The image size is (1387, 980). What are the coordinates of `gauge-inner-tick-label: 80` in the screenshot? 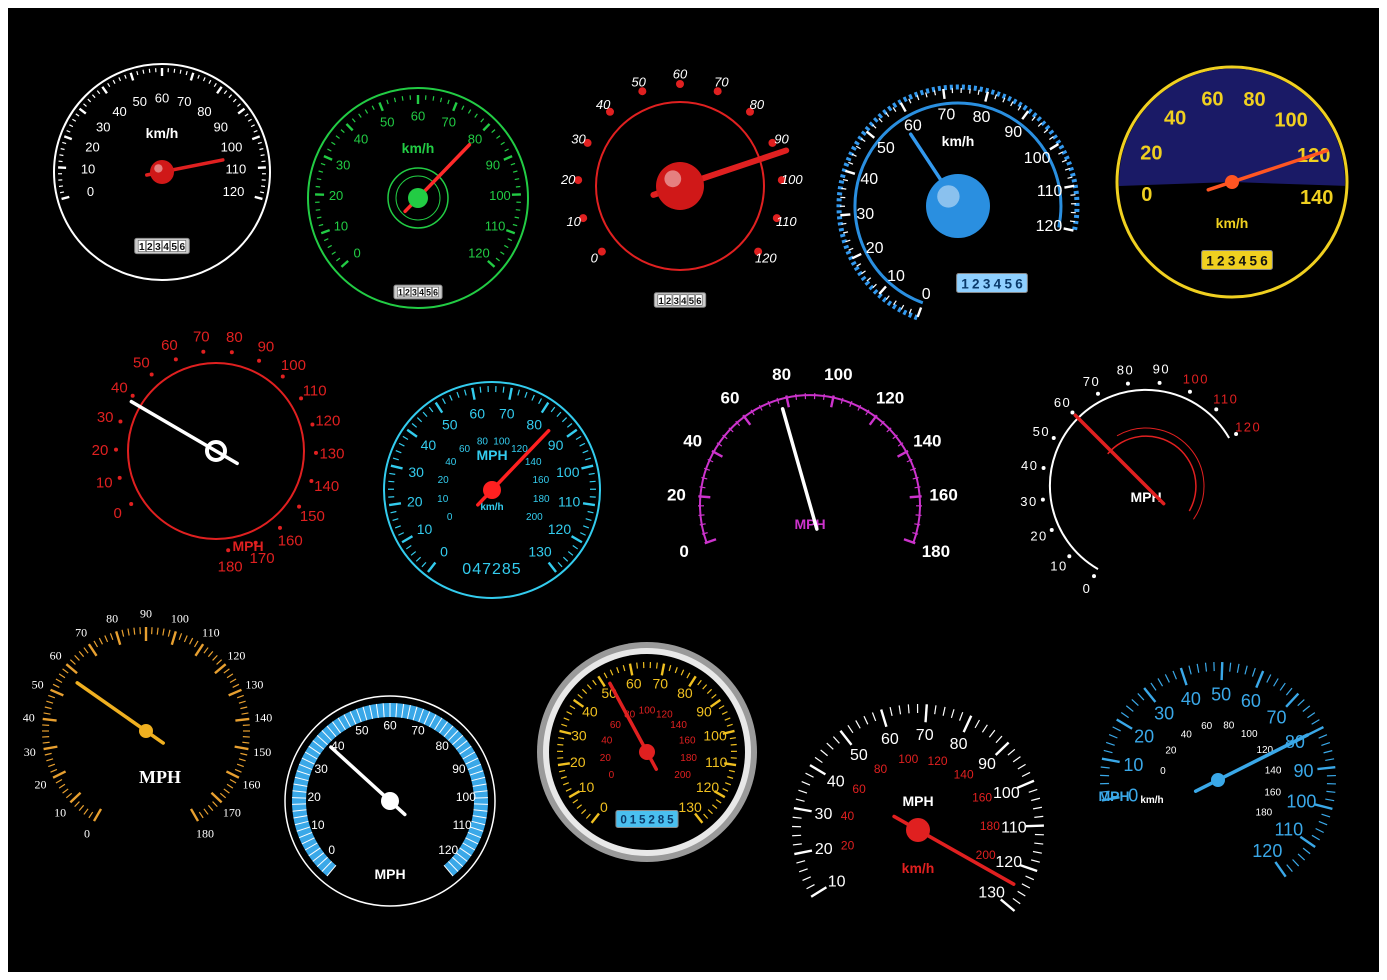 It's located at (1229, 726).